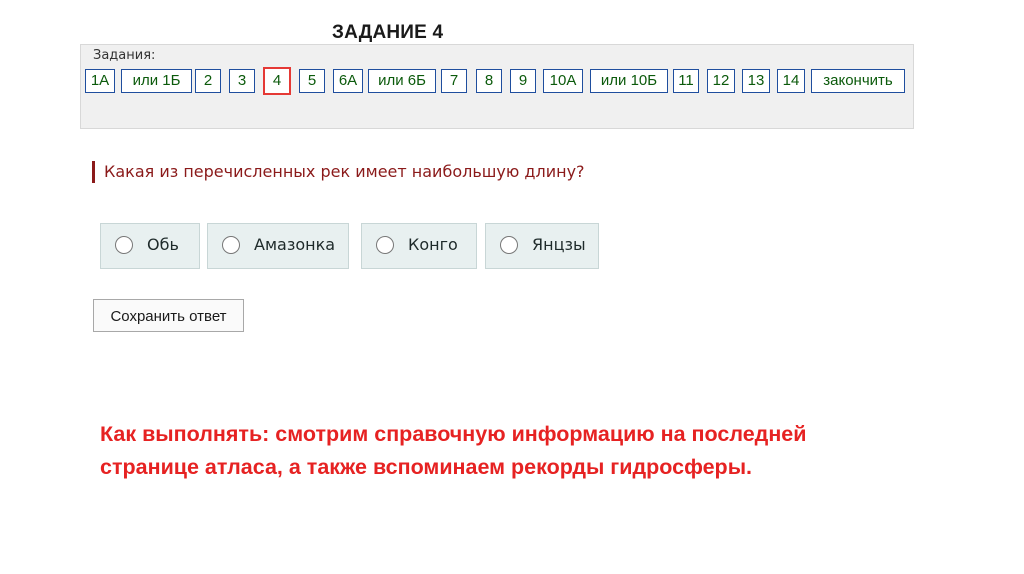 Image resolution: width=1024 pixels, height=574 pixels. I want to click on task-button-1b: или 1Б, so click(156, 81).